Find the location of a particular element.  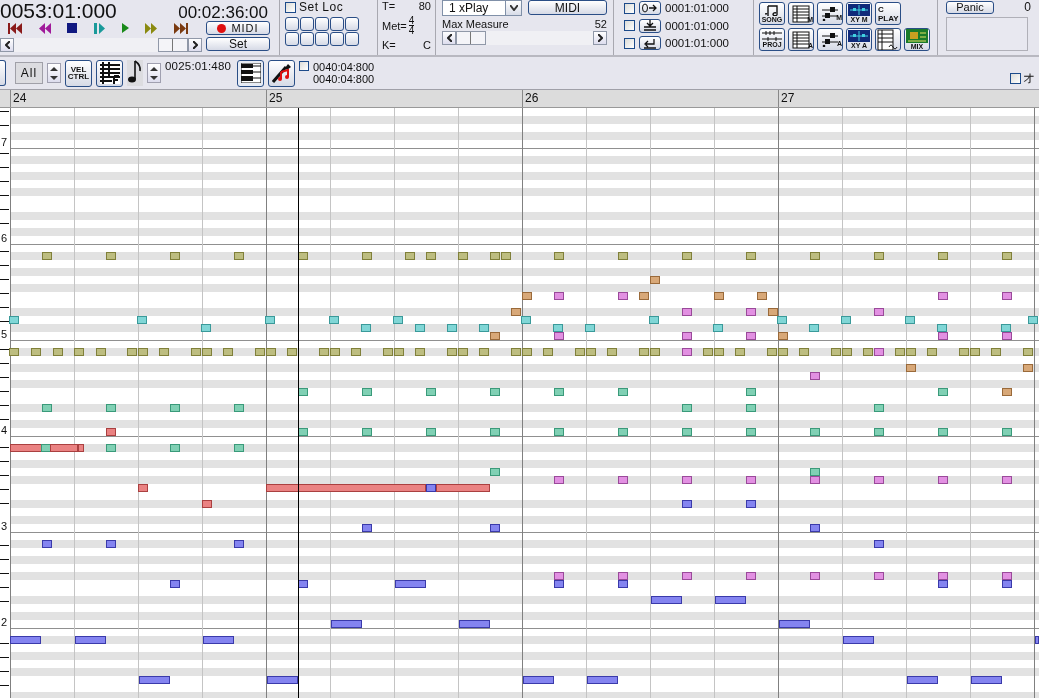

max-measure-value: 52 is located at coordinates (600, 24).